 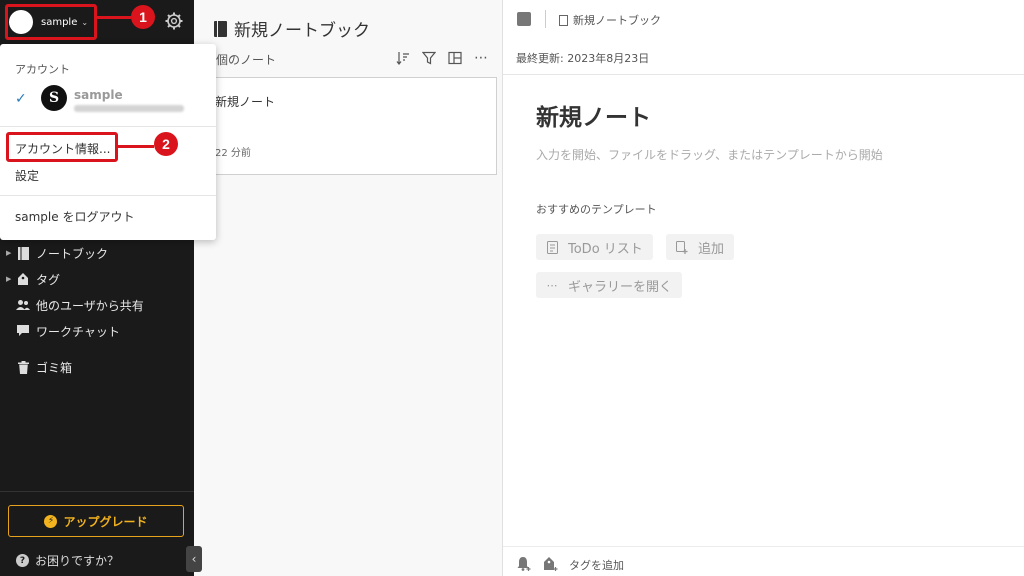 I want to click on template-label: 追加, so click(x=711, y=249).